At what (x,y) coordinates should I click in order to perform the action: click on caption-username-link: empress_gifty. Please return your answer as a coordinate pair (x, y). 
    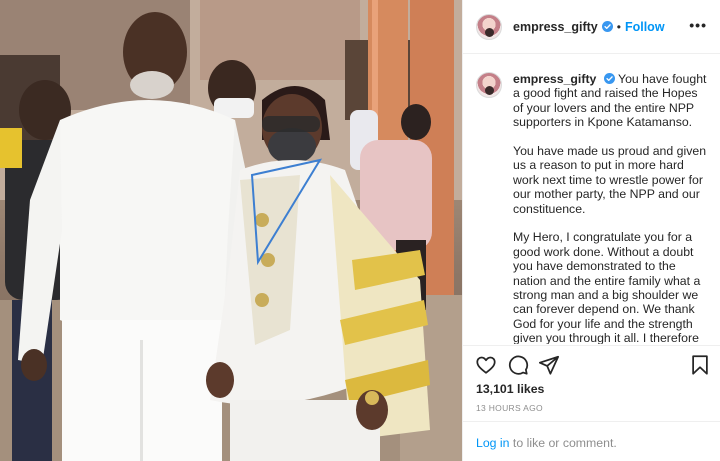
    Looking at the image, I should click on (554, 79).